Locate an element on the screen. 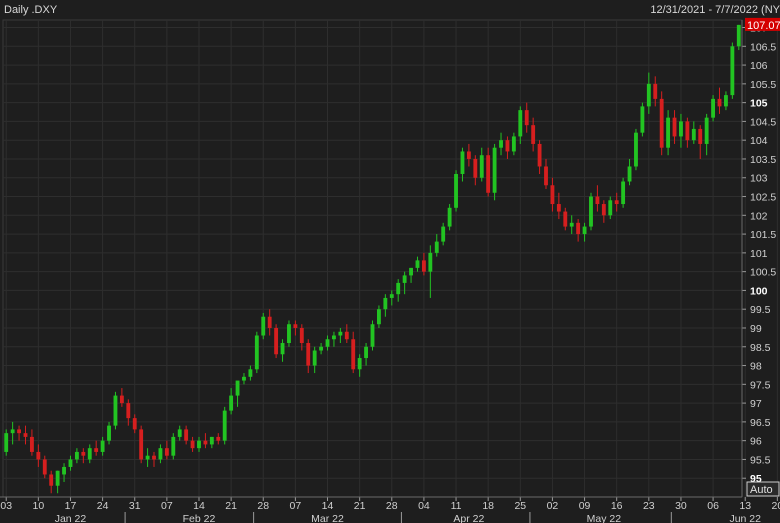 This screenshot has width=780, height=523. last-price-label: 107.07 is located at coordinates (763, 26).